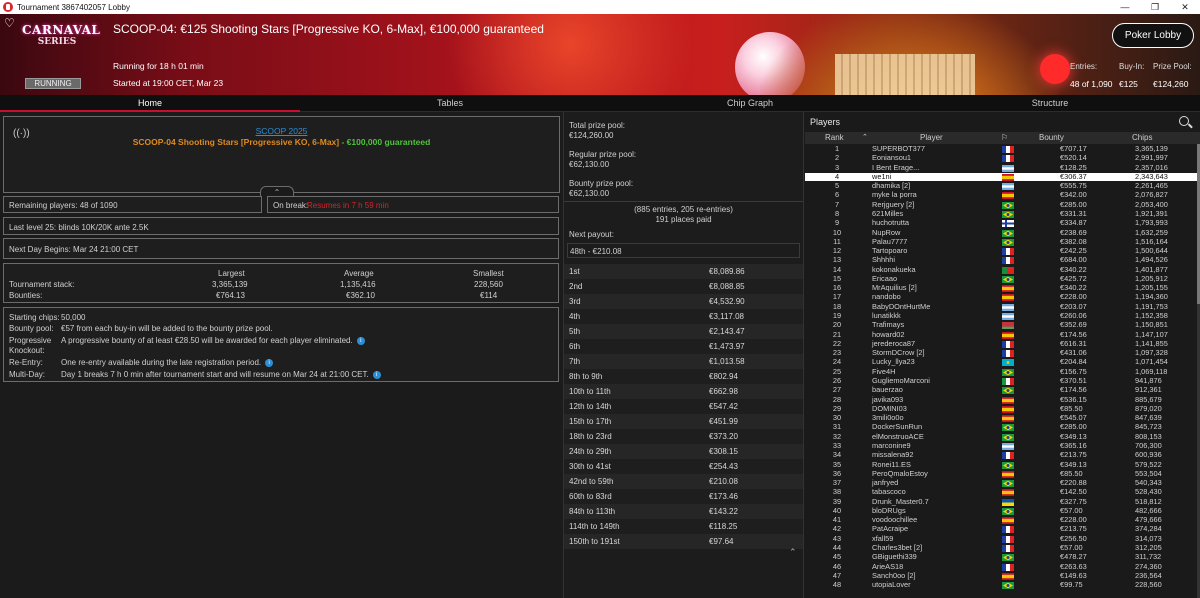  What do you see at coordinates (1001, 343) in the screenshot?
I see `player-row: 22 jerederoca87 €616.31 1,141,855` at bounding box center [1001, 343].